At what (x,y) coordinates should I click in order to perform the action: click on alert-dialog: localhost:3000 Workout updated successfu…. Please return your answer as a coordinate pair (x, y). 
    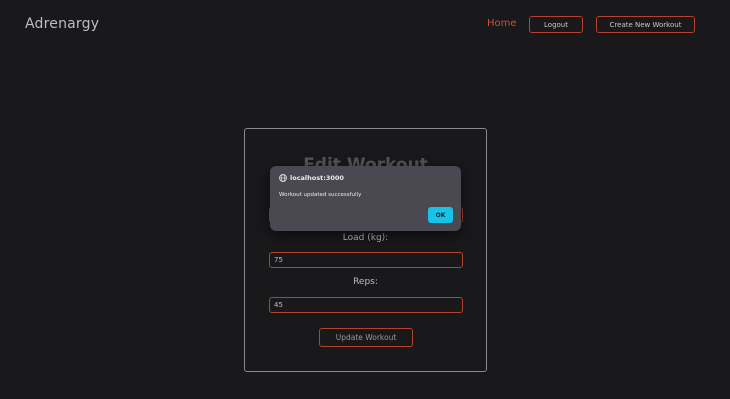
    Looking at the image, I should click on (365, 198).